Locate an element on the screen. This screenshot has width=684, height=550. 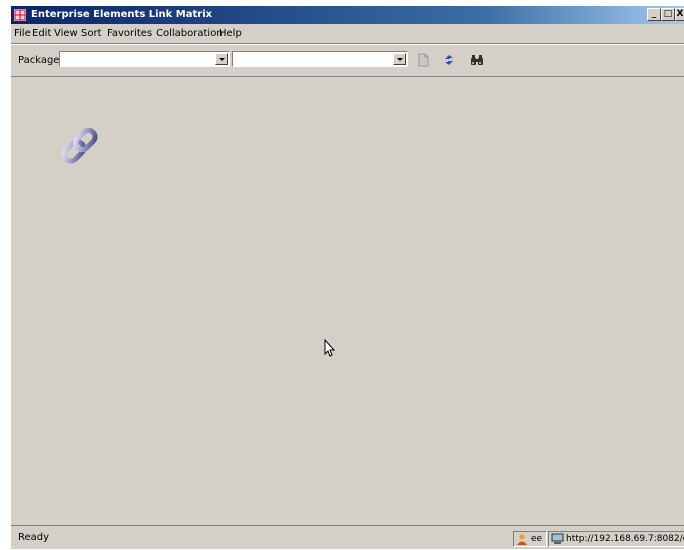
menu-favorites: Favorites is located at coordinates (129, 33).